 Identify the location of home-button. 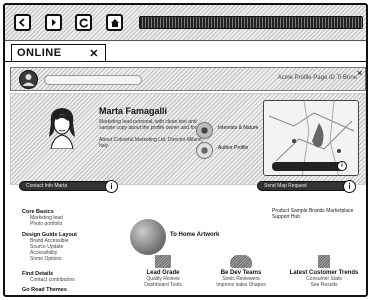
(114, 22).